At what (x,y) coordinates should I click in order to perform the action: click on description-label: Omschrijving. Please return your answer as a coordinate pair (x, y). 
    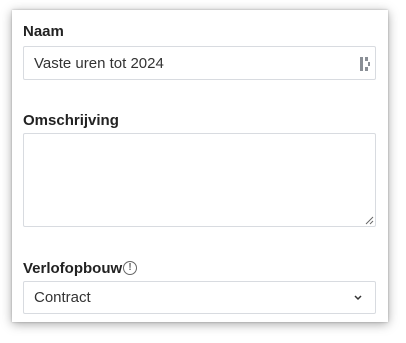
    Looking at the image, I should click on (71, 120).